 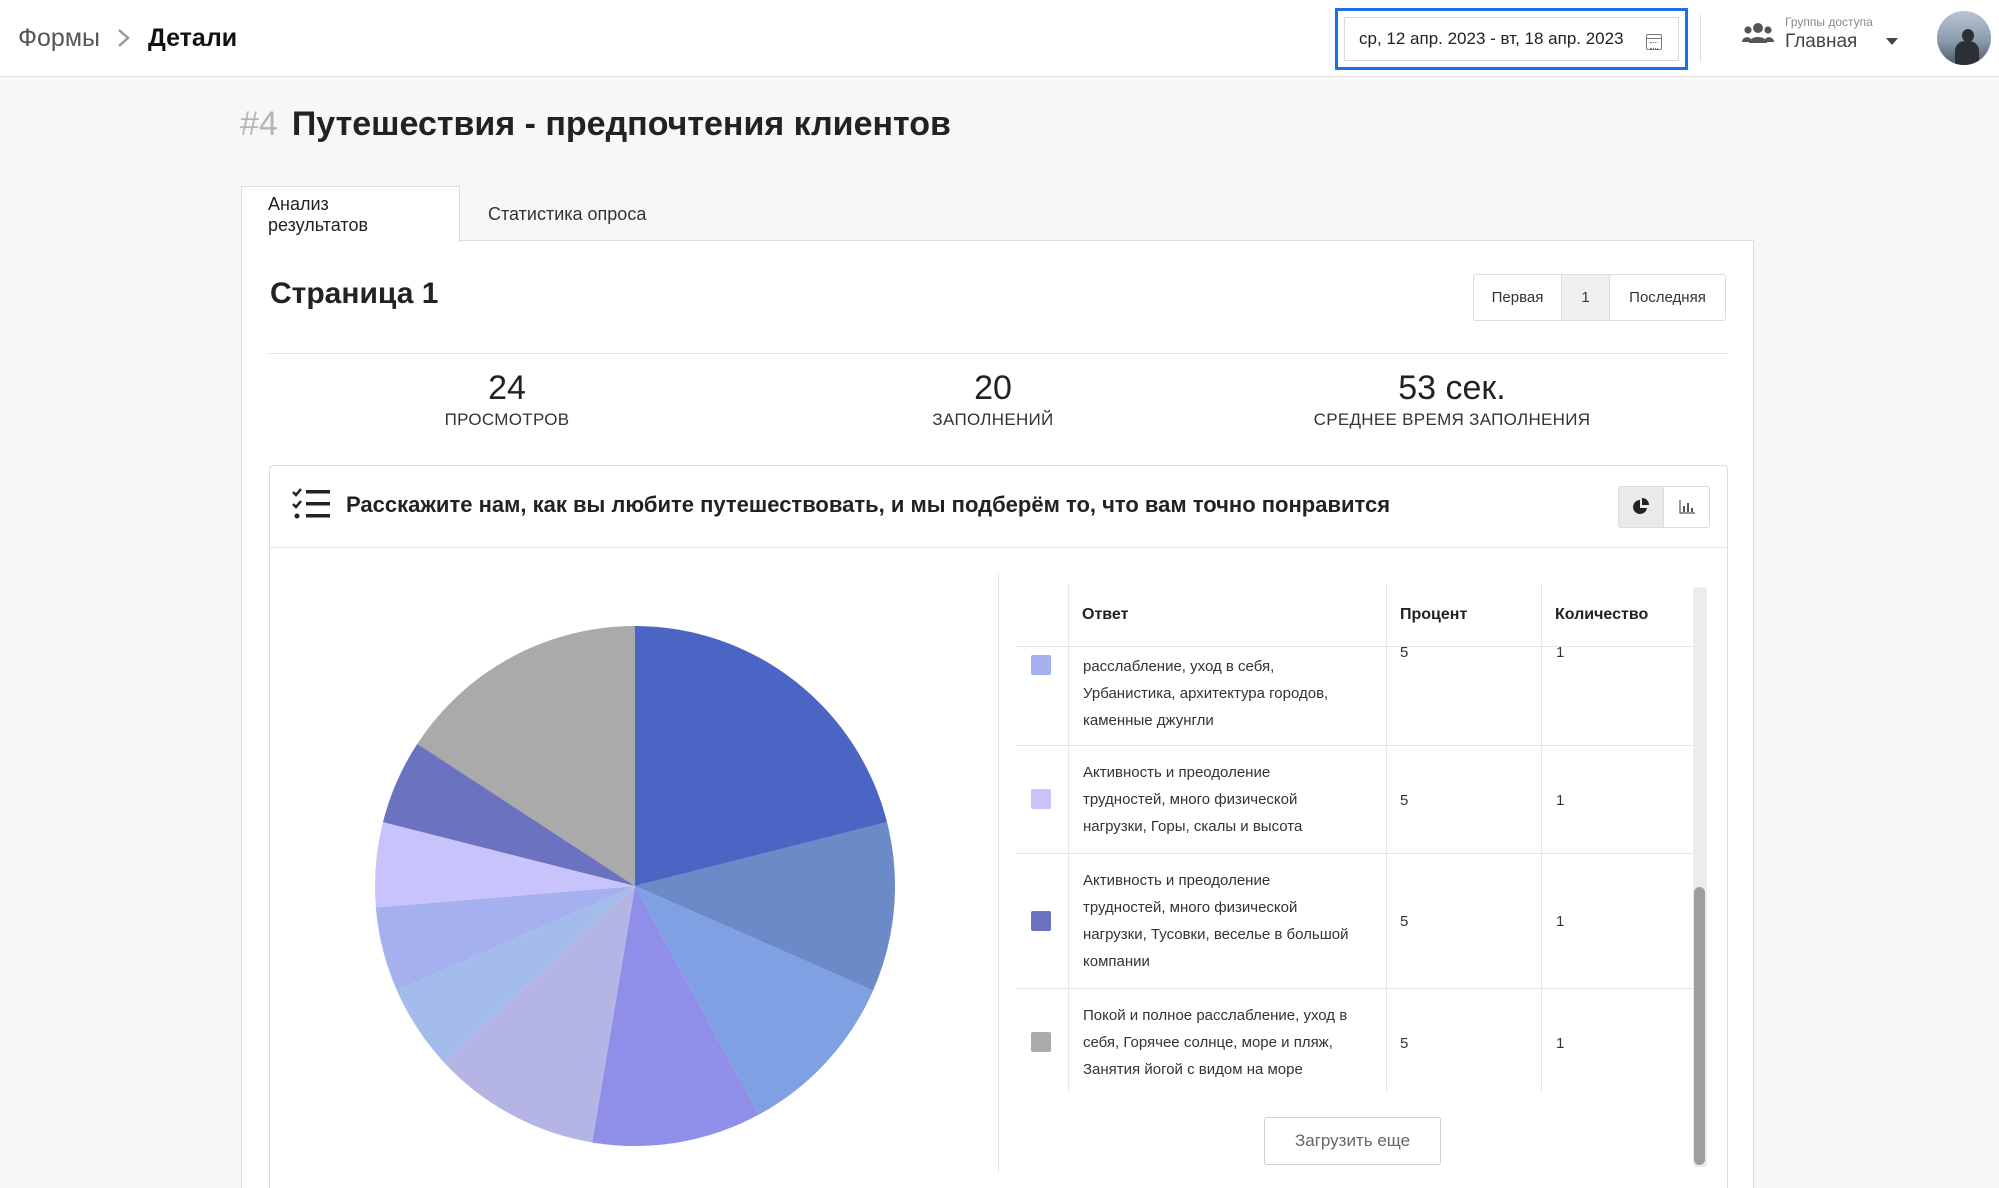 What do you see at coordinates (1758, 33) in the screenshot?
I see `users-icon` at bounding box center [1758, 33].